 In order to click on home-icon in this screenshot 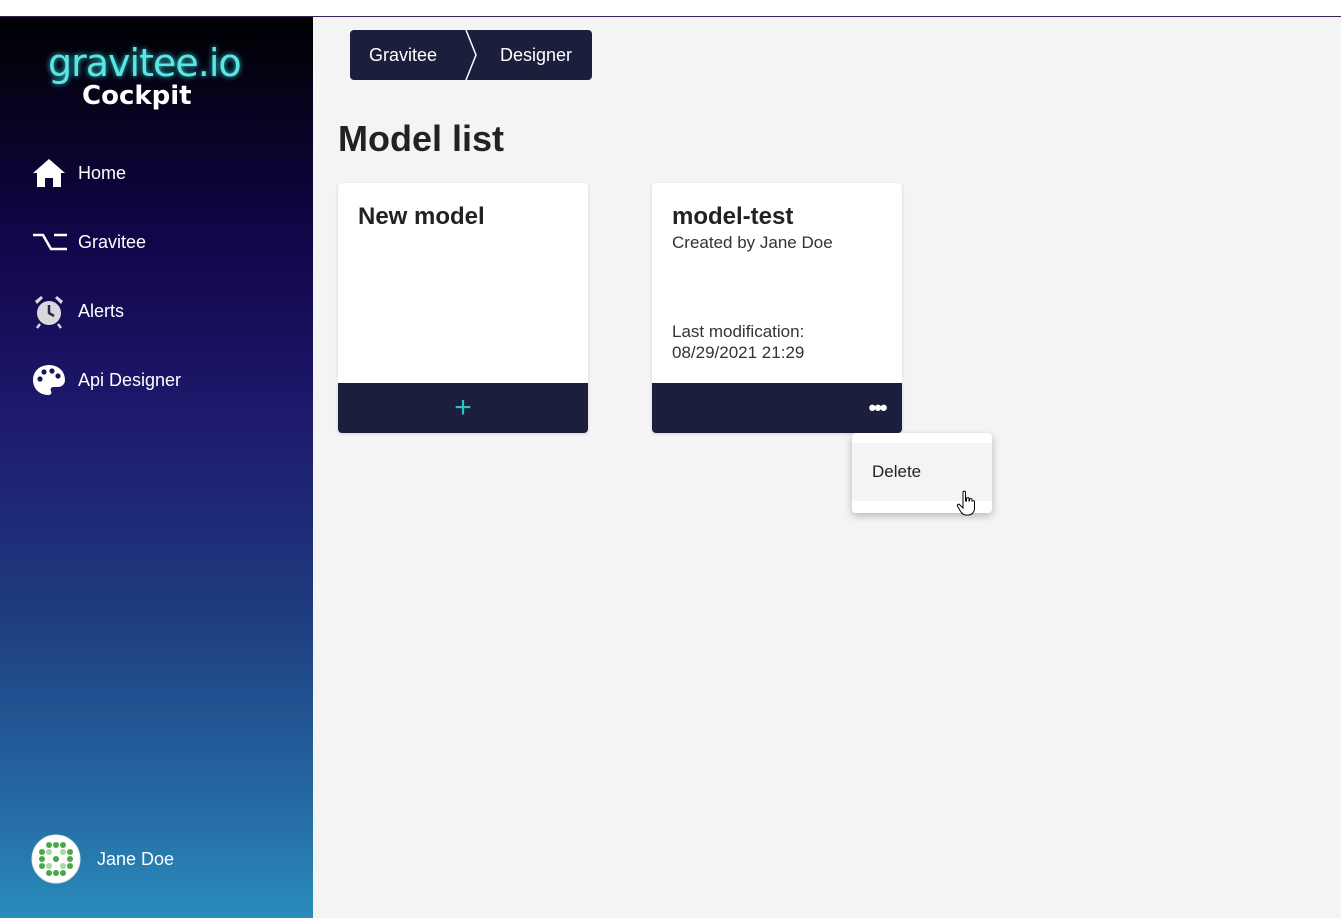, I will do `click(51, 173)`.